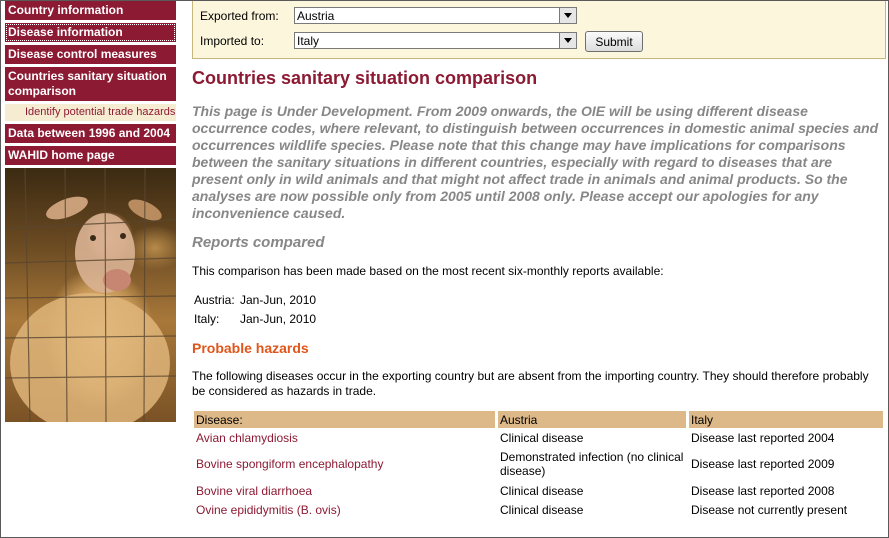  I want to click on exported-from-value: Austria, so click(316, 16).